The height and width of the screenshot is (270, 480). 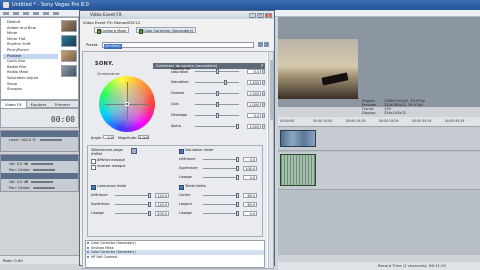 What do you see at coordinates (108, 161) in the screenshot?
I see `show-mask-checkbox: Afficher masque` at bounding box center [108, 161].